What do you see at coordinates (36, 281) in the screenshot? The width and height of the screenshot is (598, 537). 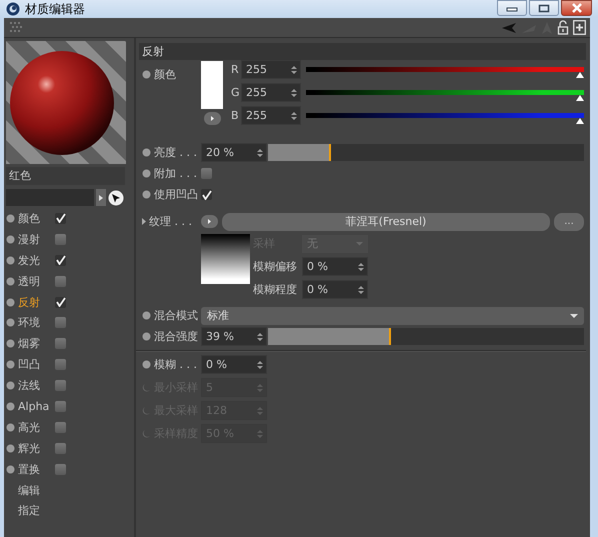 I see `channel-item: 透明` at bounding box center [36, 281].